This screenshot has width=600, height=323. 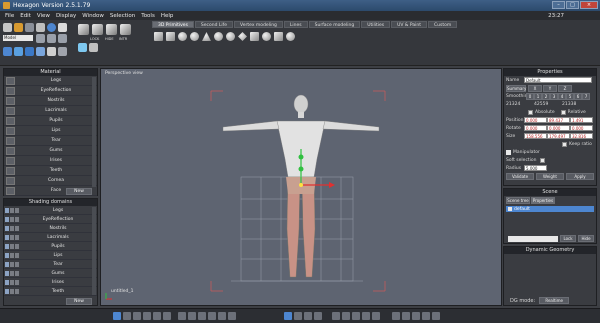 What do you see at coordinates (580, 176) in the screenshot?
I see `apply-button: Apply` at bounding box center [580, 176].